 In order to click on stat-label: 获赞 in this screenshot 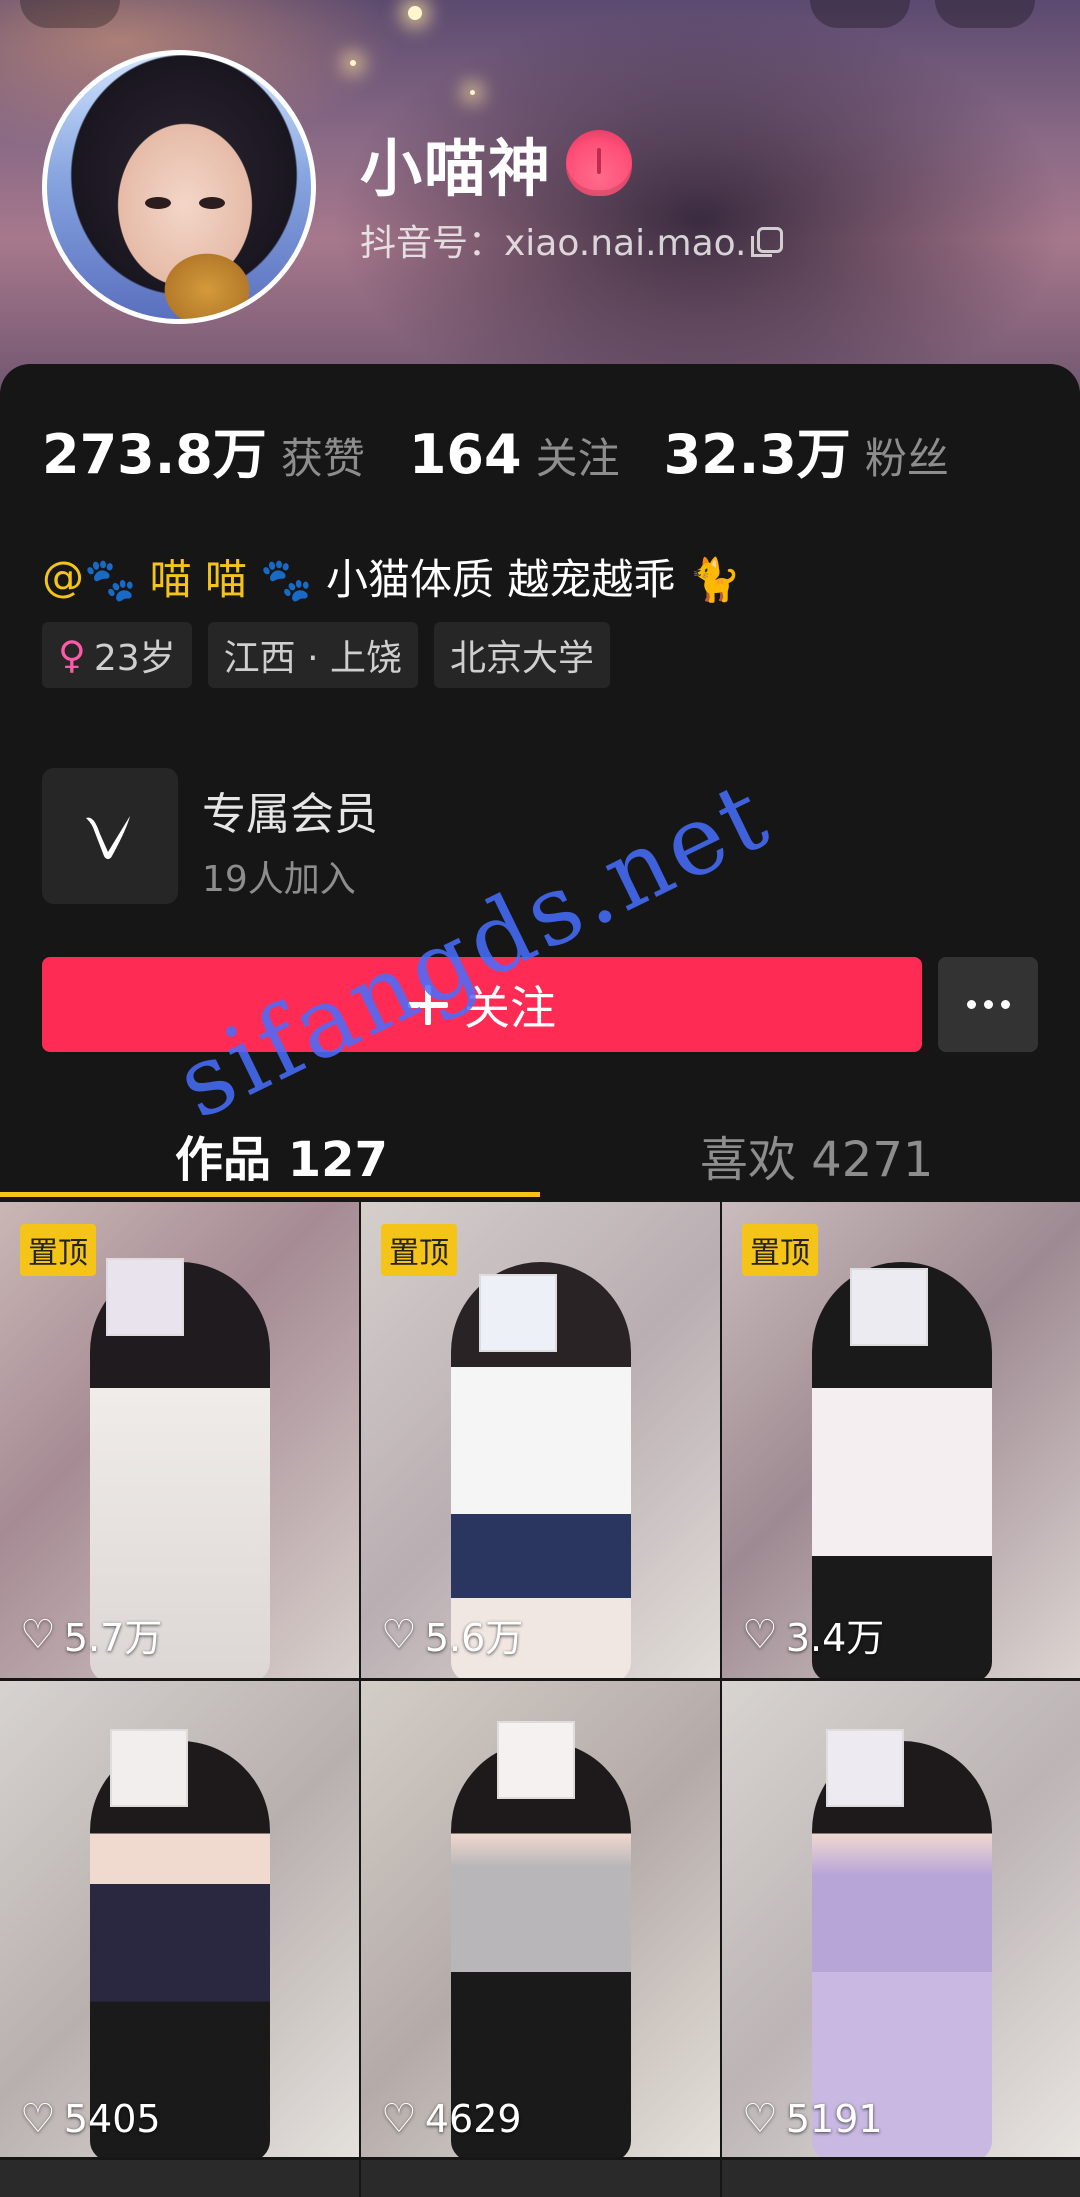, I will do `click(322, 458)`.